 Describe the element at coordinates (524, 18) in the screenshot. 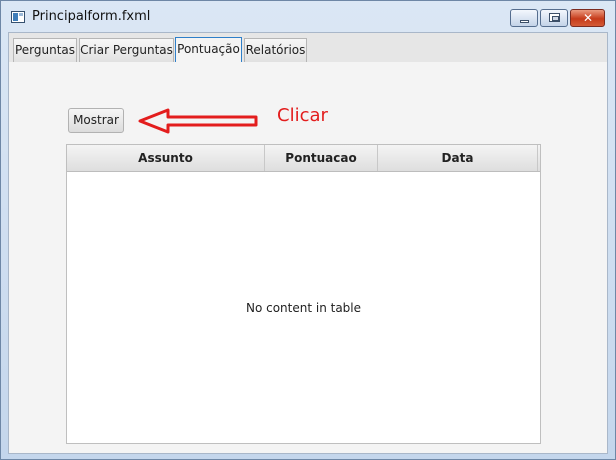

I see `minimize-button` at that location.